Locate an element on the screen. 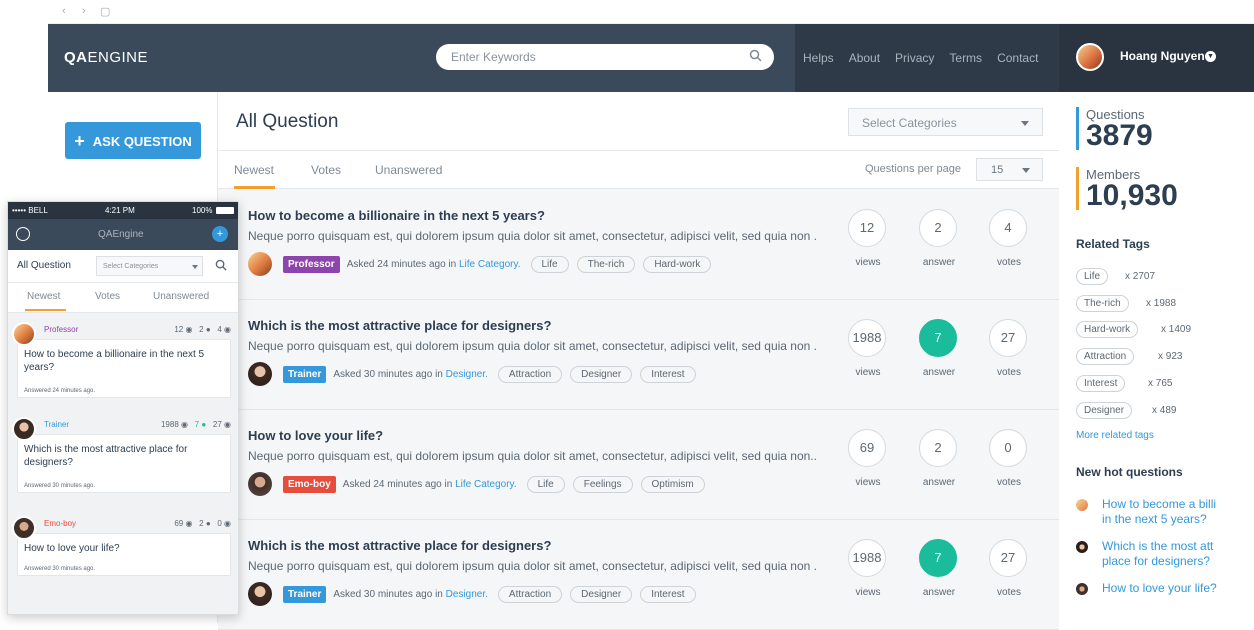 Image resolution: width=1254 pixels, height=630 pixels. chevron-down-icon: ▼ is located at coordinates (1210, 56).